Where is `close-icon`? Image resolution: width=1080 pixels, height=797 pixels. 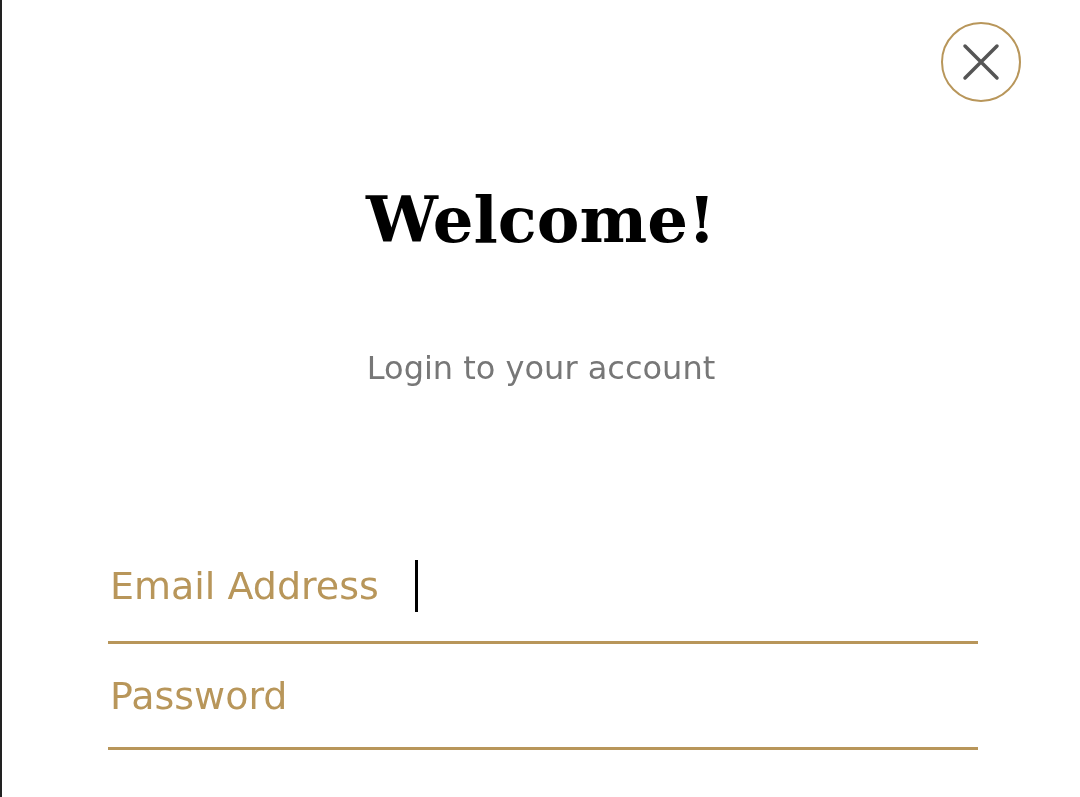 close-icon is located at coordinates (981, 62).